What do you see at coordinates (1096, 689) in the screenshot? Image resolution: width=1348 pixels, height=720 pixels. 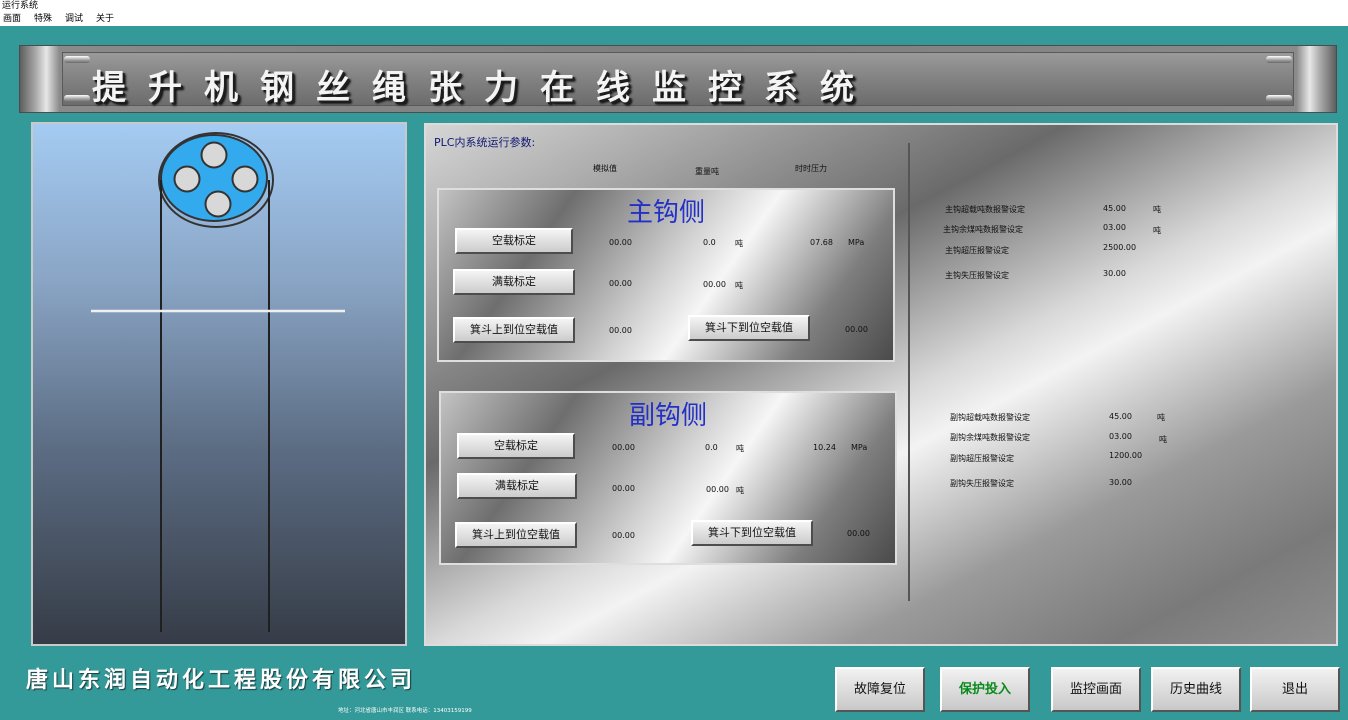 I see `monitor-screen-button: 监控画面` at bounding box center [1096, 689].